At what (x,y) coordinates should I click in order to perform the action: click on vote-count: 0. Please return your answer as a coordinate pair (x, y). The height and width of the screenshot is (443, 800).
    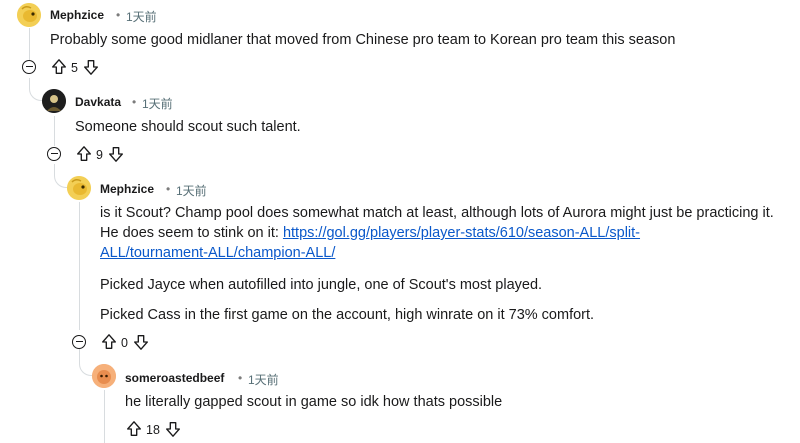
    Looking at the image, I should click on (124, 343).